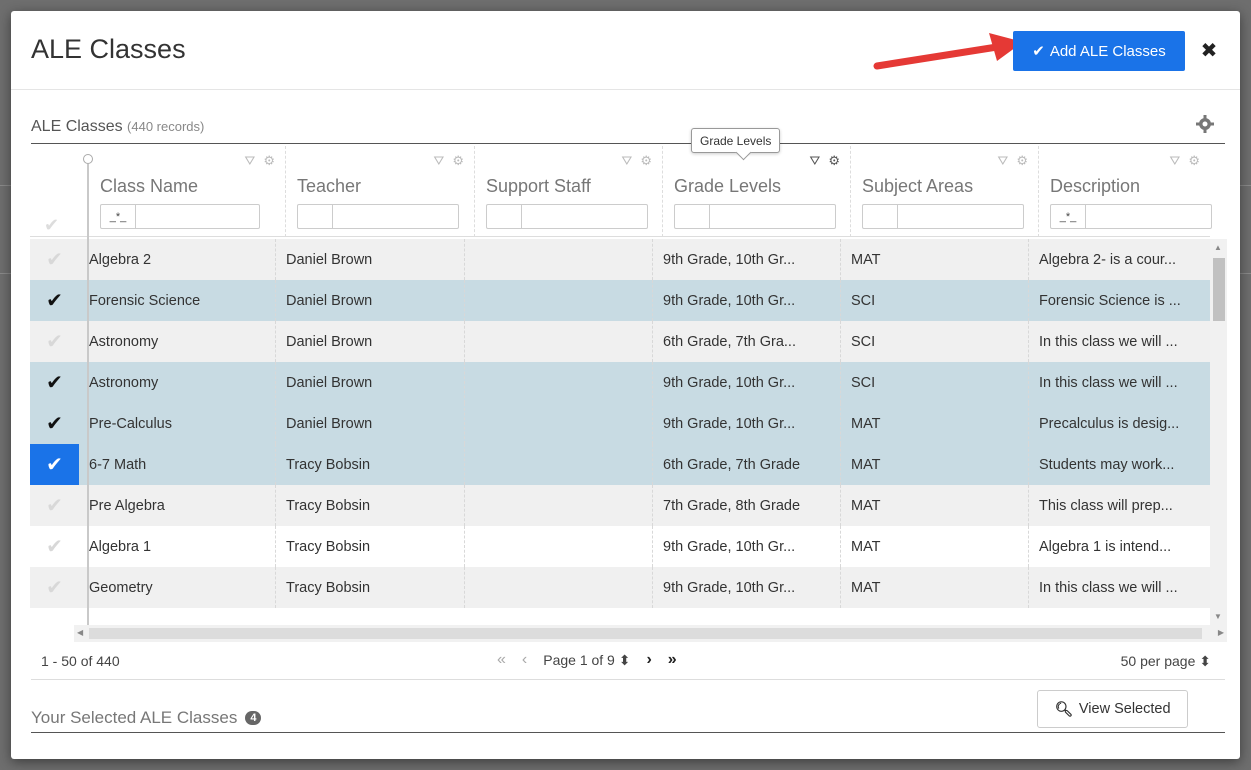 The image size is (1251, 770). What do you see at coordinates (54, 191) in the screenshot?
I see `select-all-checkbox: ✔` at bounding box center [54, 191].